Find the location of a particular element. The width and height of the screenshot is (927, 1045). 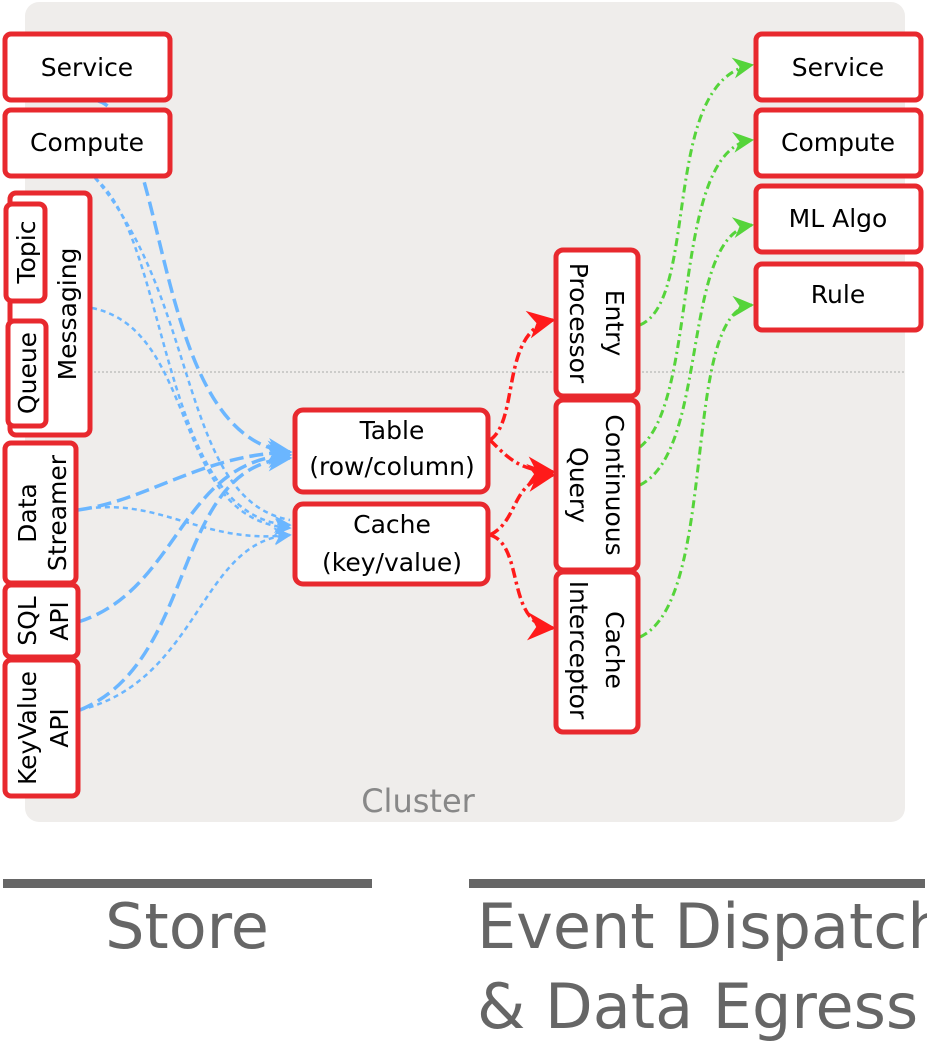

storage-cache: Cache (key/value) is located at coordinates (391, 544).